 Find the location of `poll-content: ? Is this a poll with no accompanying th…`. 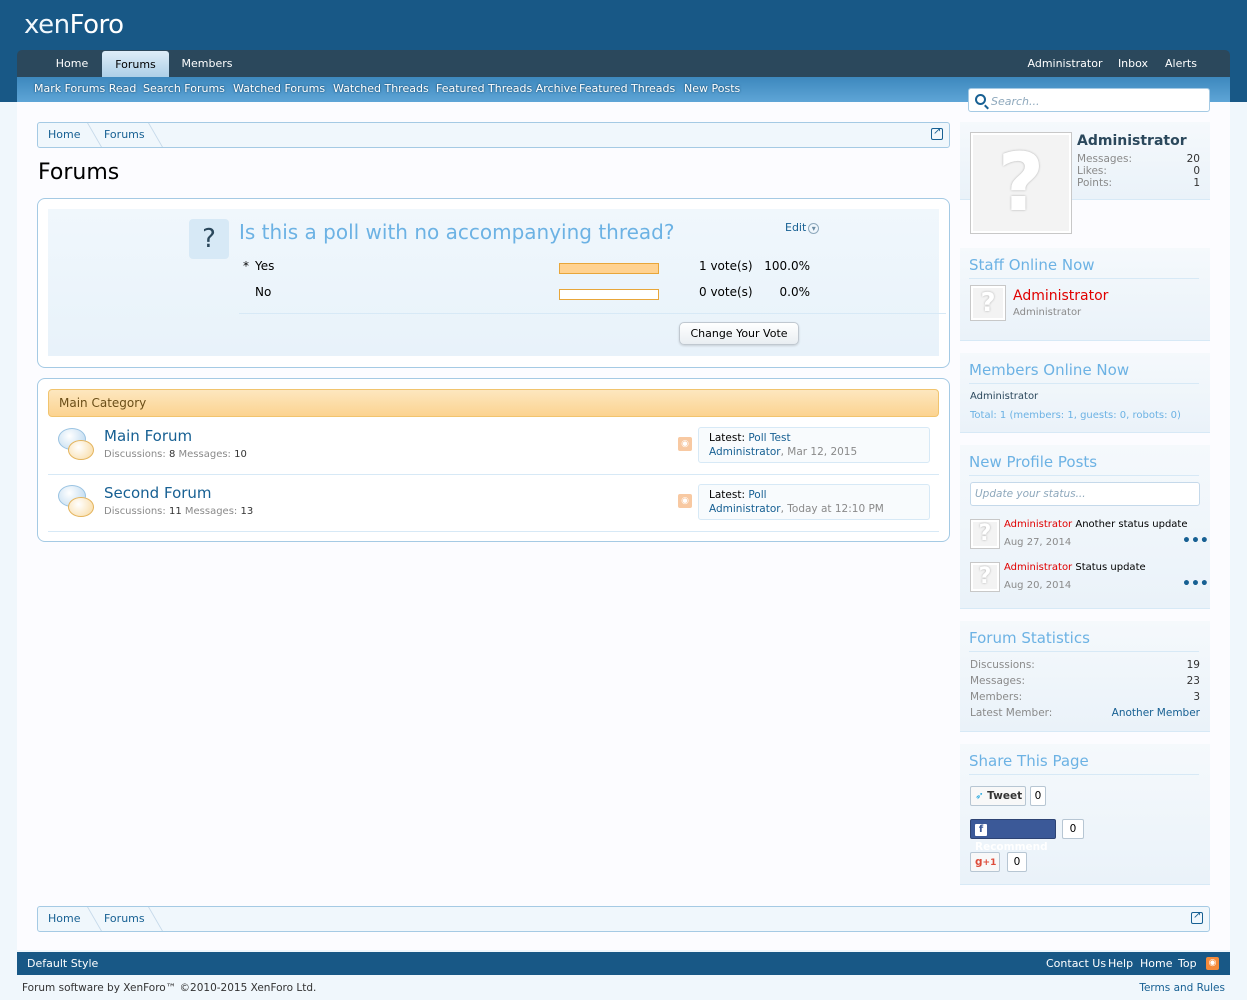

poll-content: ? Is this a poll with no accompanying th… is located at coordinates (497, 282).